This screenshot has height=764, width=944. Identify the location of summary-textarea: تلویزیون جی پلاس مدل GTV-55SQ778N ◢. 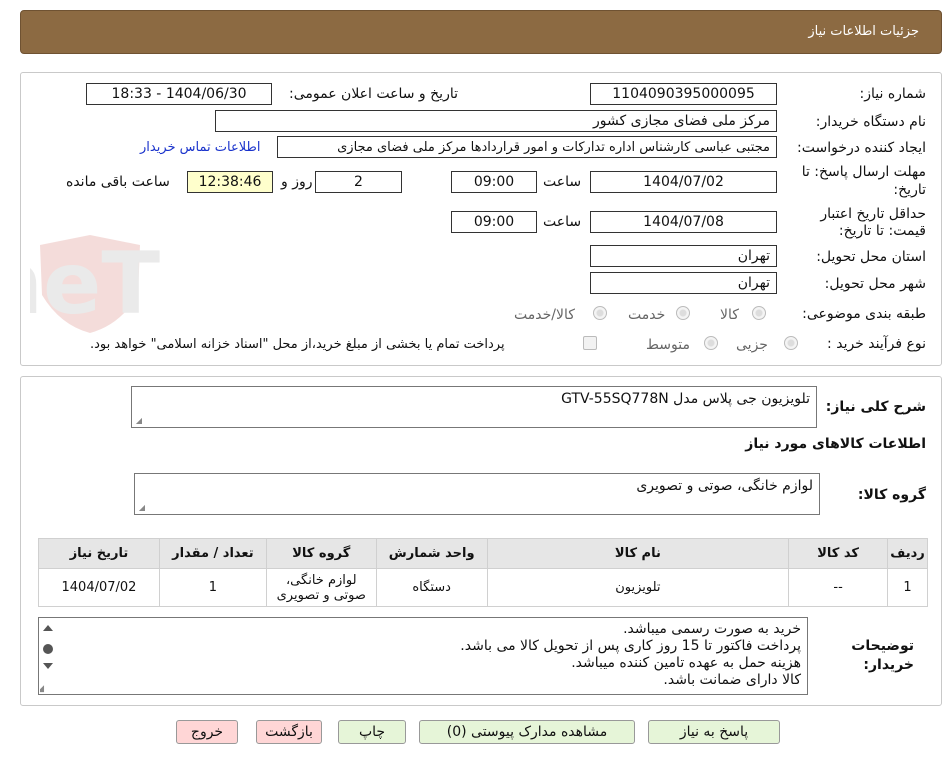
(474, 407).